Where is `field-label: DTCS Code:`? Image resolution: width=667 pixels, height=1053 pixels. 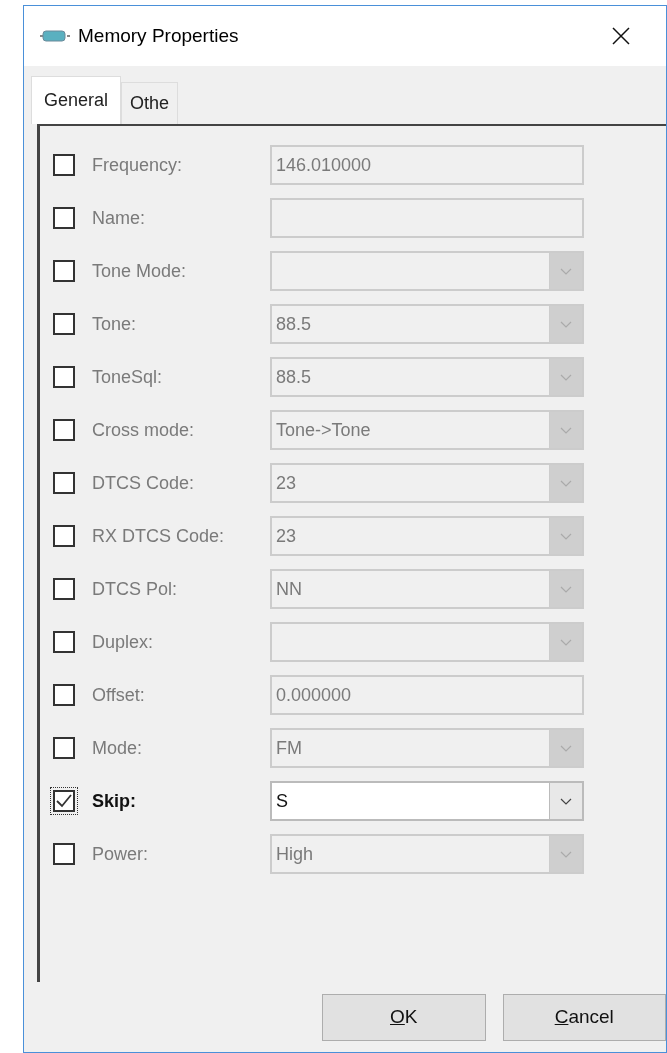
field-label: DTCS Code: is located at coordinates (144, 483).